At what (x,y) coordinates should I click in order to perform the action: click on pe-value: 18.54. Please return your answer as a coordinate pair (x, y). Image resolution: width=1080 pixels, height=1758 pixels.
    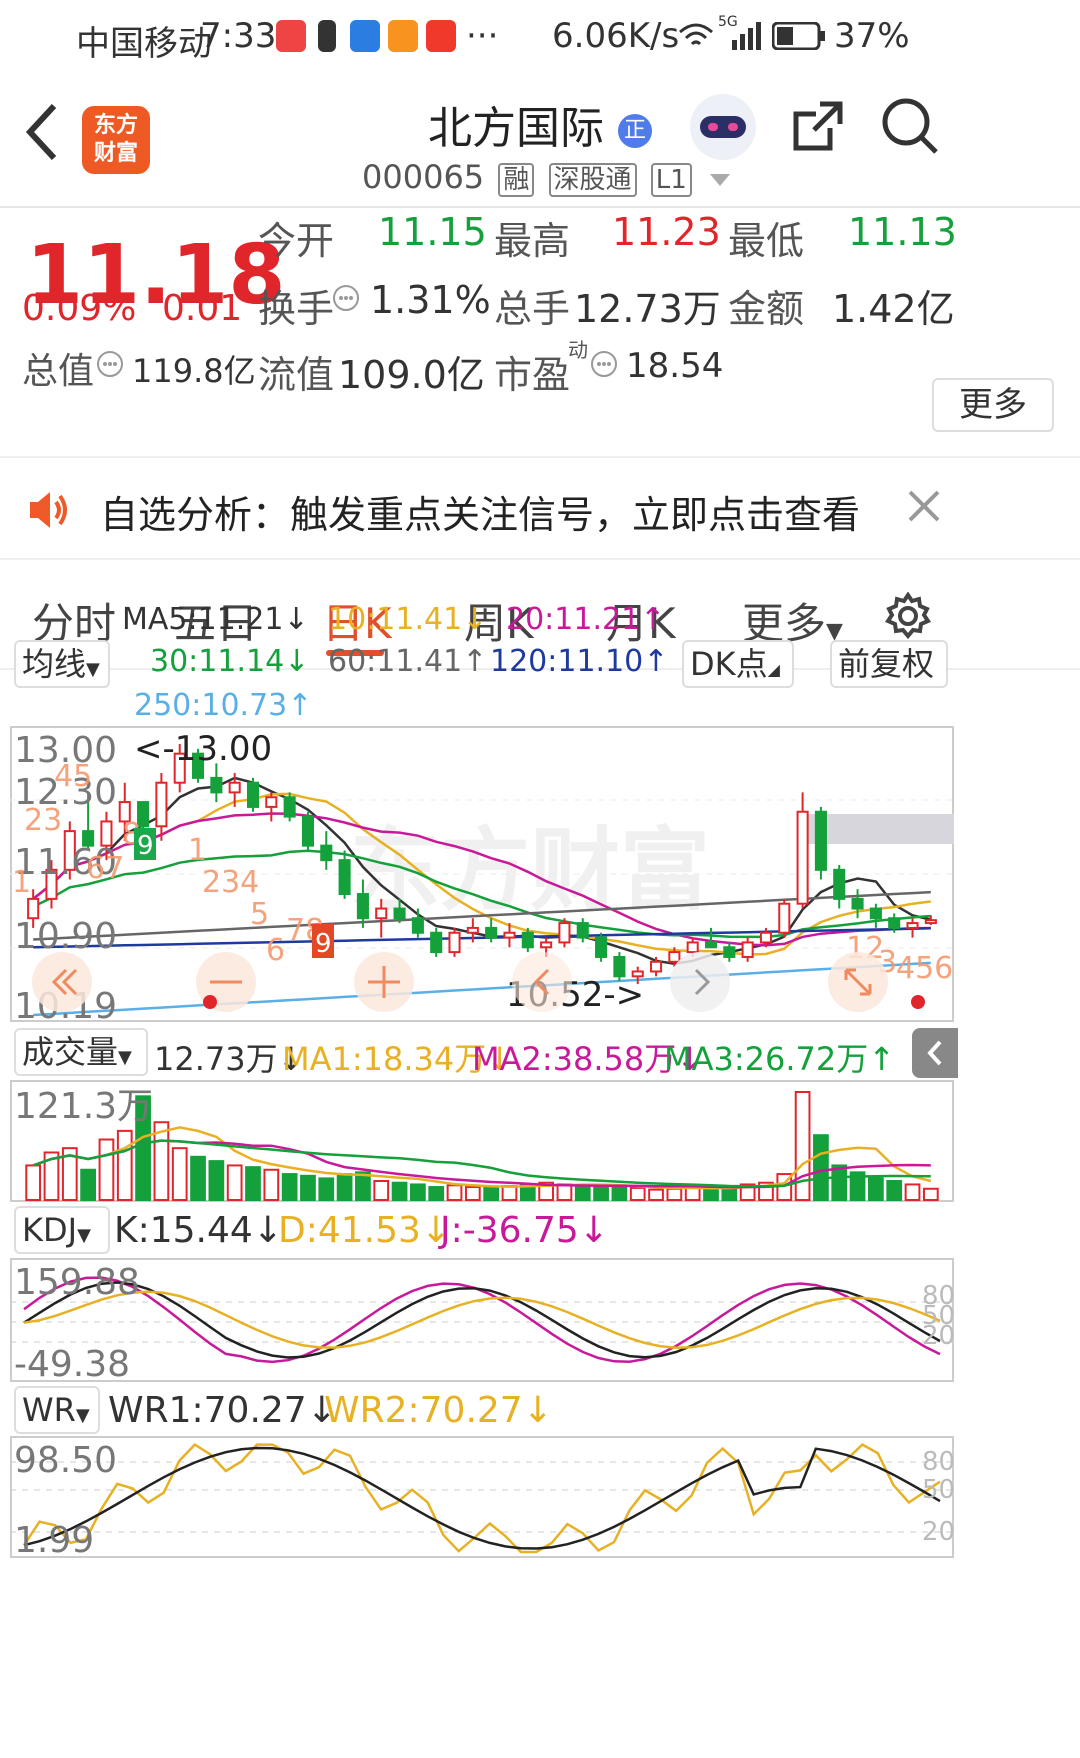
    Looking at the image, I should click on (675, 366).